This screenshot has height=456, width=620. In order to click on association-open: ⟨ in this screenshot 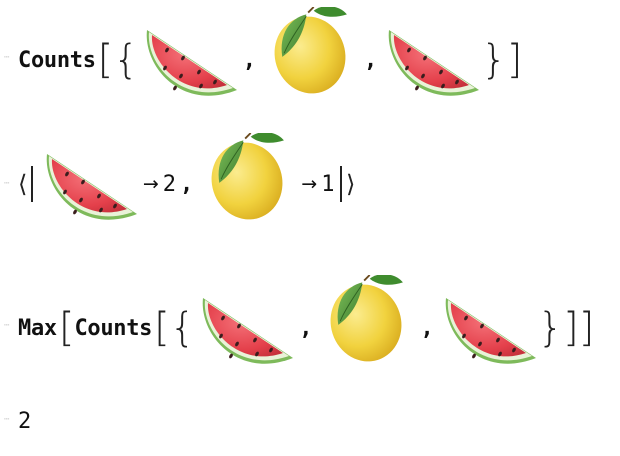, I will do `click(23, 184)`.